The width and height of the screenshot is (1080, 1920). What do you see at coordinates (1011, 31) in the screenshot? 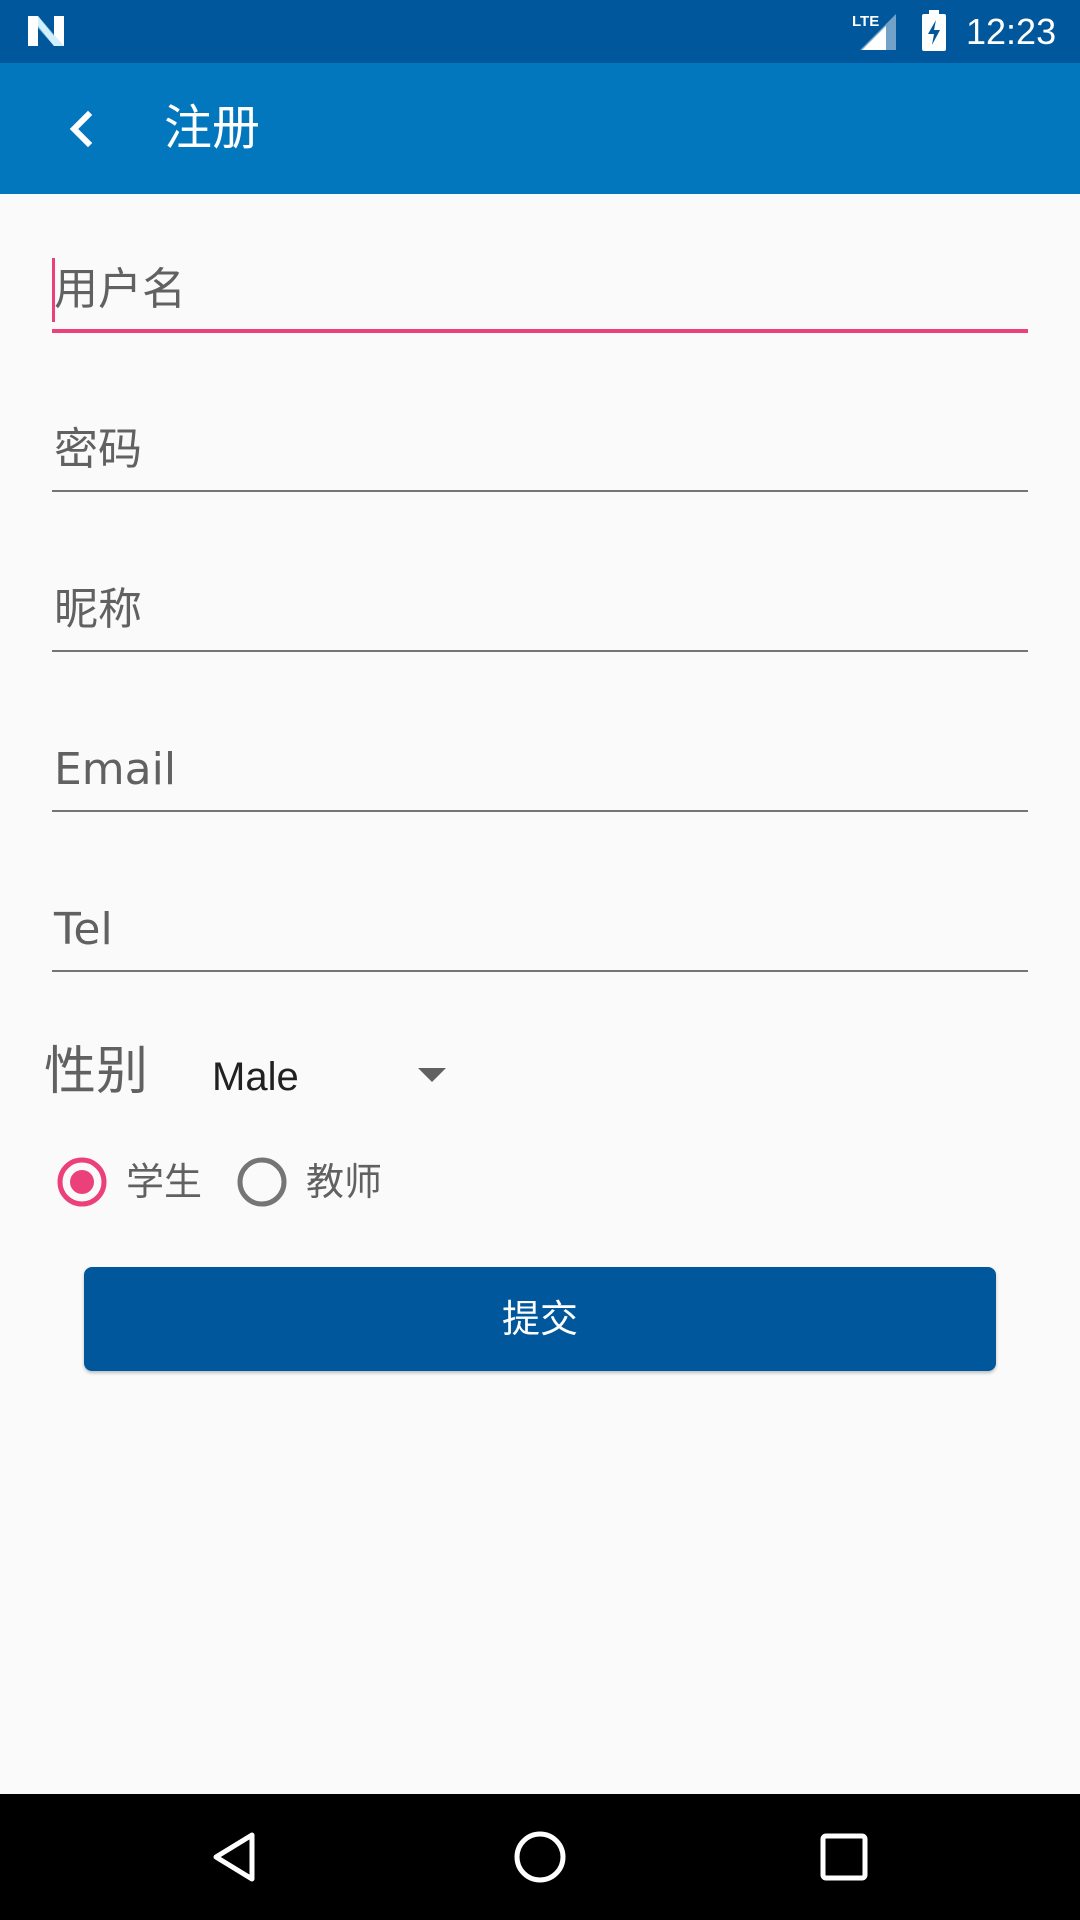
I see `status-time: 12:23` at bounding box center [1011, 31].